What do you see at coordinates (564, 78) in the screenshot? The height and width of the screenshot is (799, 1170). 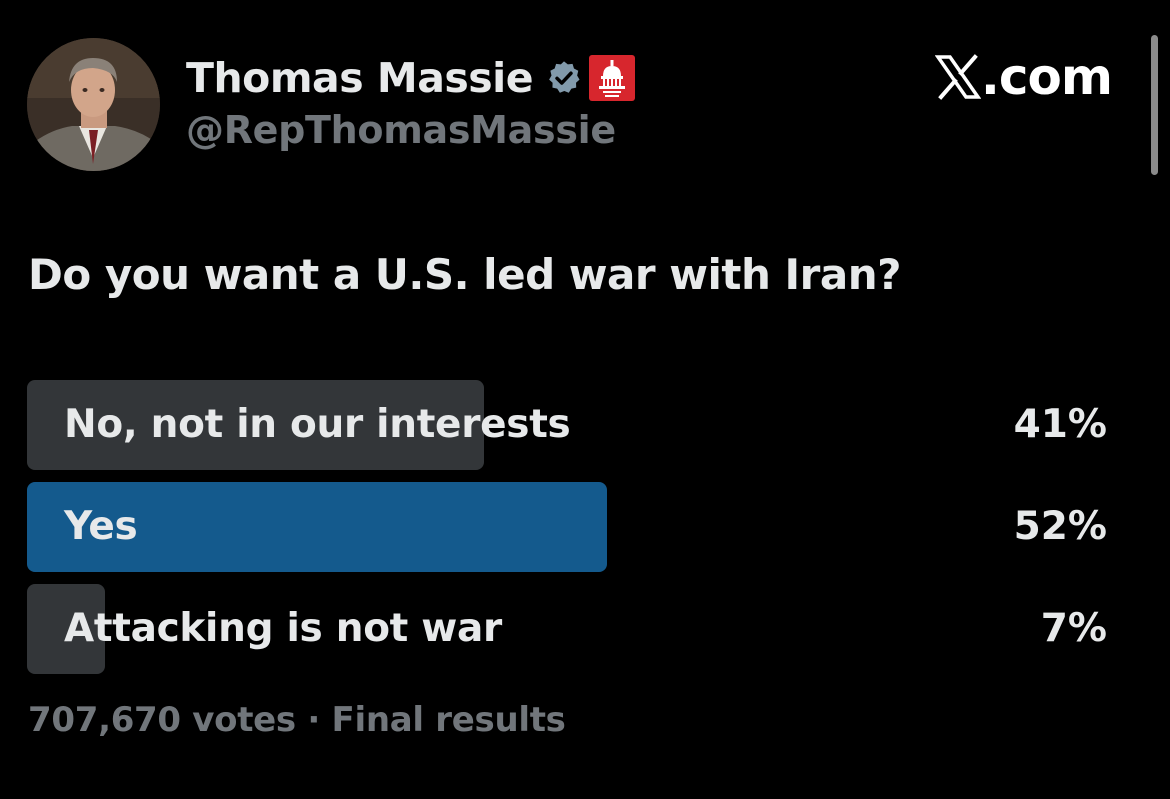 I see `verified-badge-icon` at bounding box center [564, 78].